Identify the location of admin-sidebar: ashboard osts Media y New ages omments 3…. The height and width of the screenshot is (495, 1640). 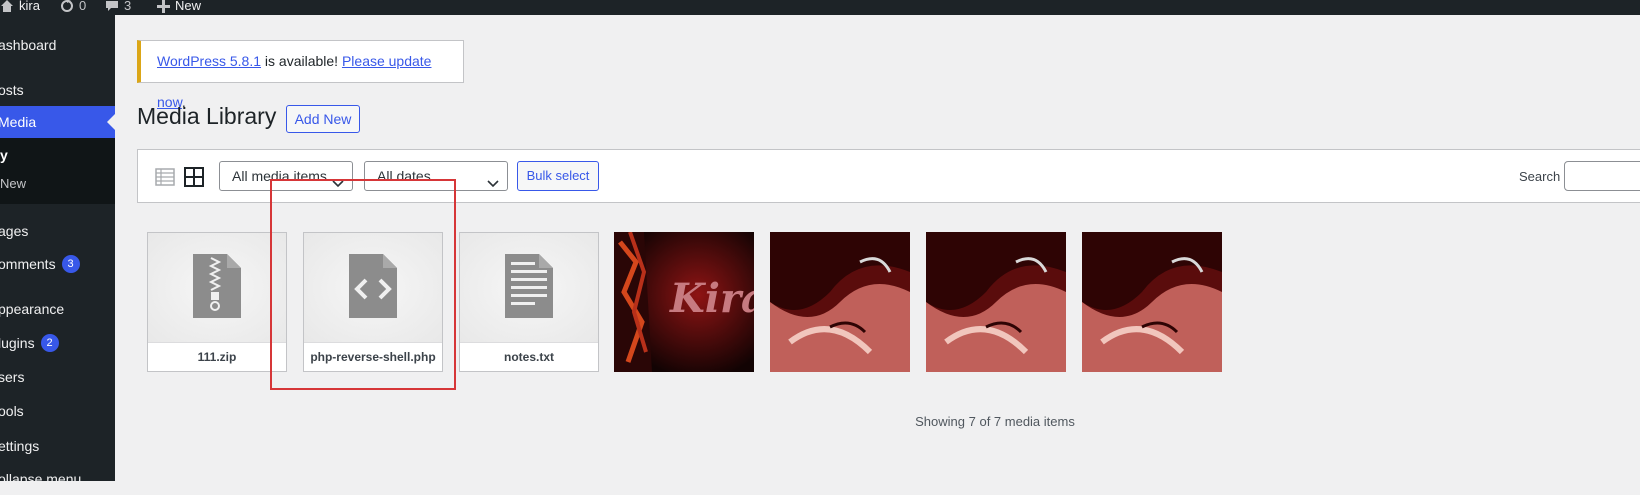
(57, 251).